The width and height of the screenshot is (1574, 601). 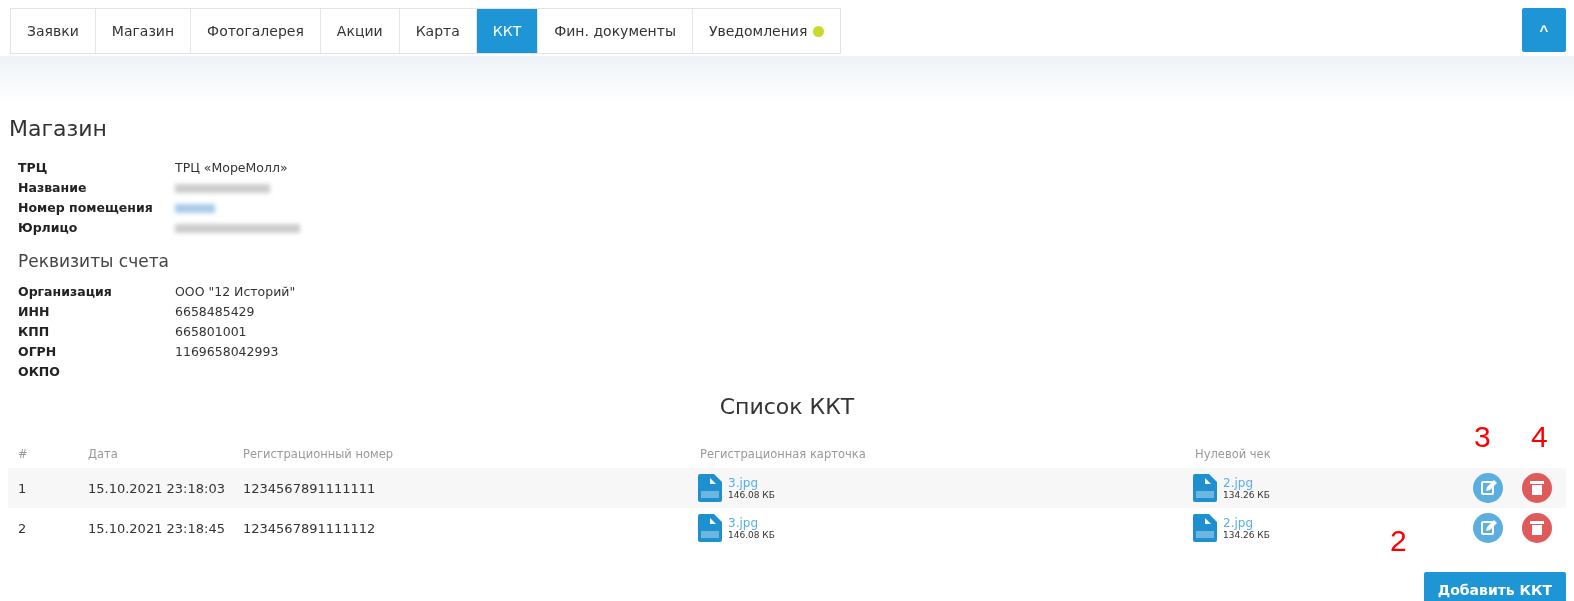 What do you see at coordinates (1482, 437) in the screenshot?
I see `annotation-number: 3` at bounding box center [1482, 437].